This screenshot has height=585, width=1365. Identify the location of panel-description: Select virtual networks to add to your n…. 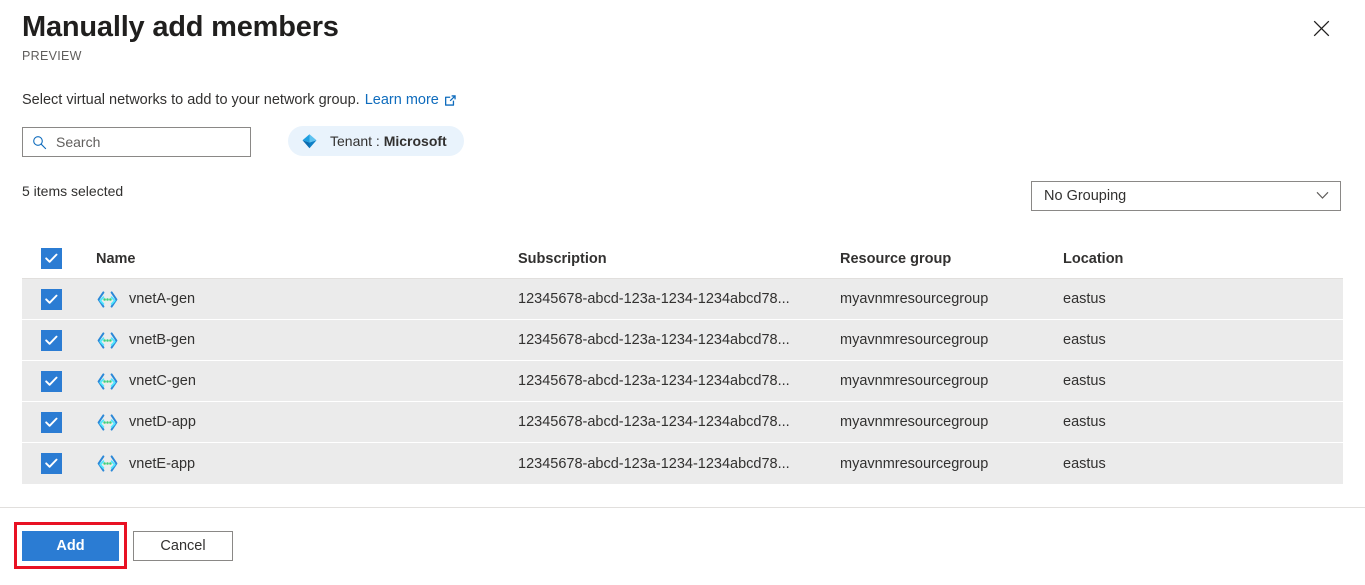
(239, 100).